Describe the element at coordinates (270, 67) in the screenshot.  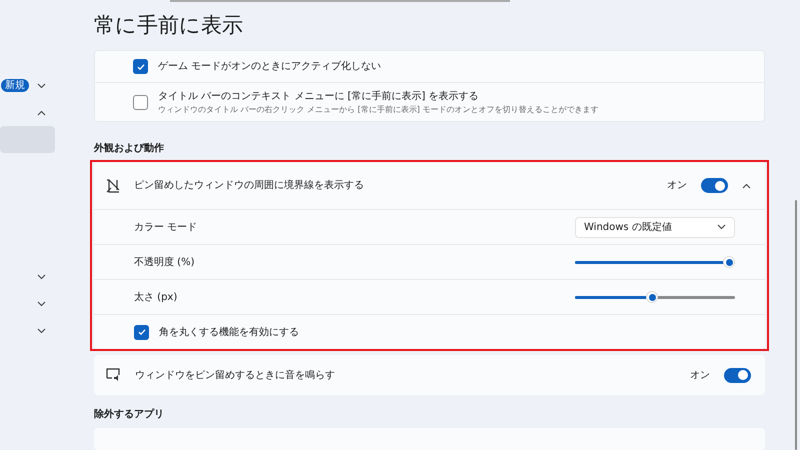
I see `option-label: ゲーム モードがオンのときにアクティブ化しない` at that location.